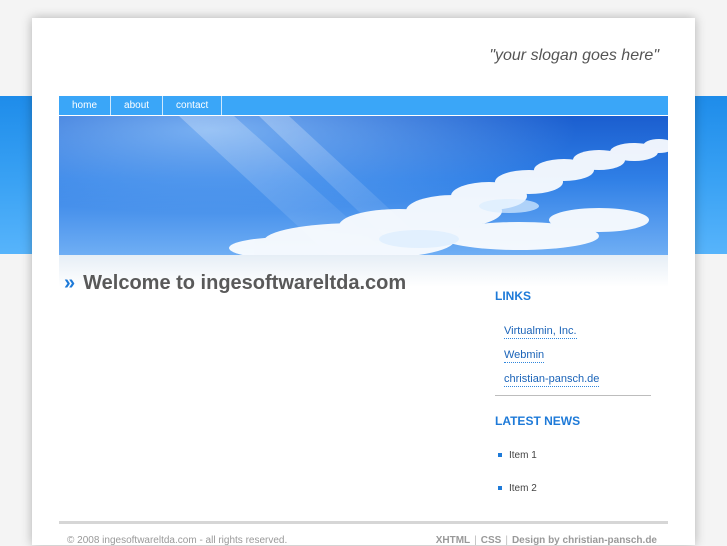  Describe the element at coordinates (523, 455) in the screenshot. I see `news-item-label: Item 1` at that location.